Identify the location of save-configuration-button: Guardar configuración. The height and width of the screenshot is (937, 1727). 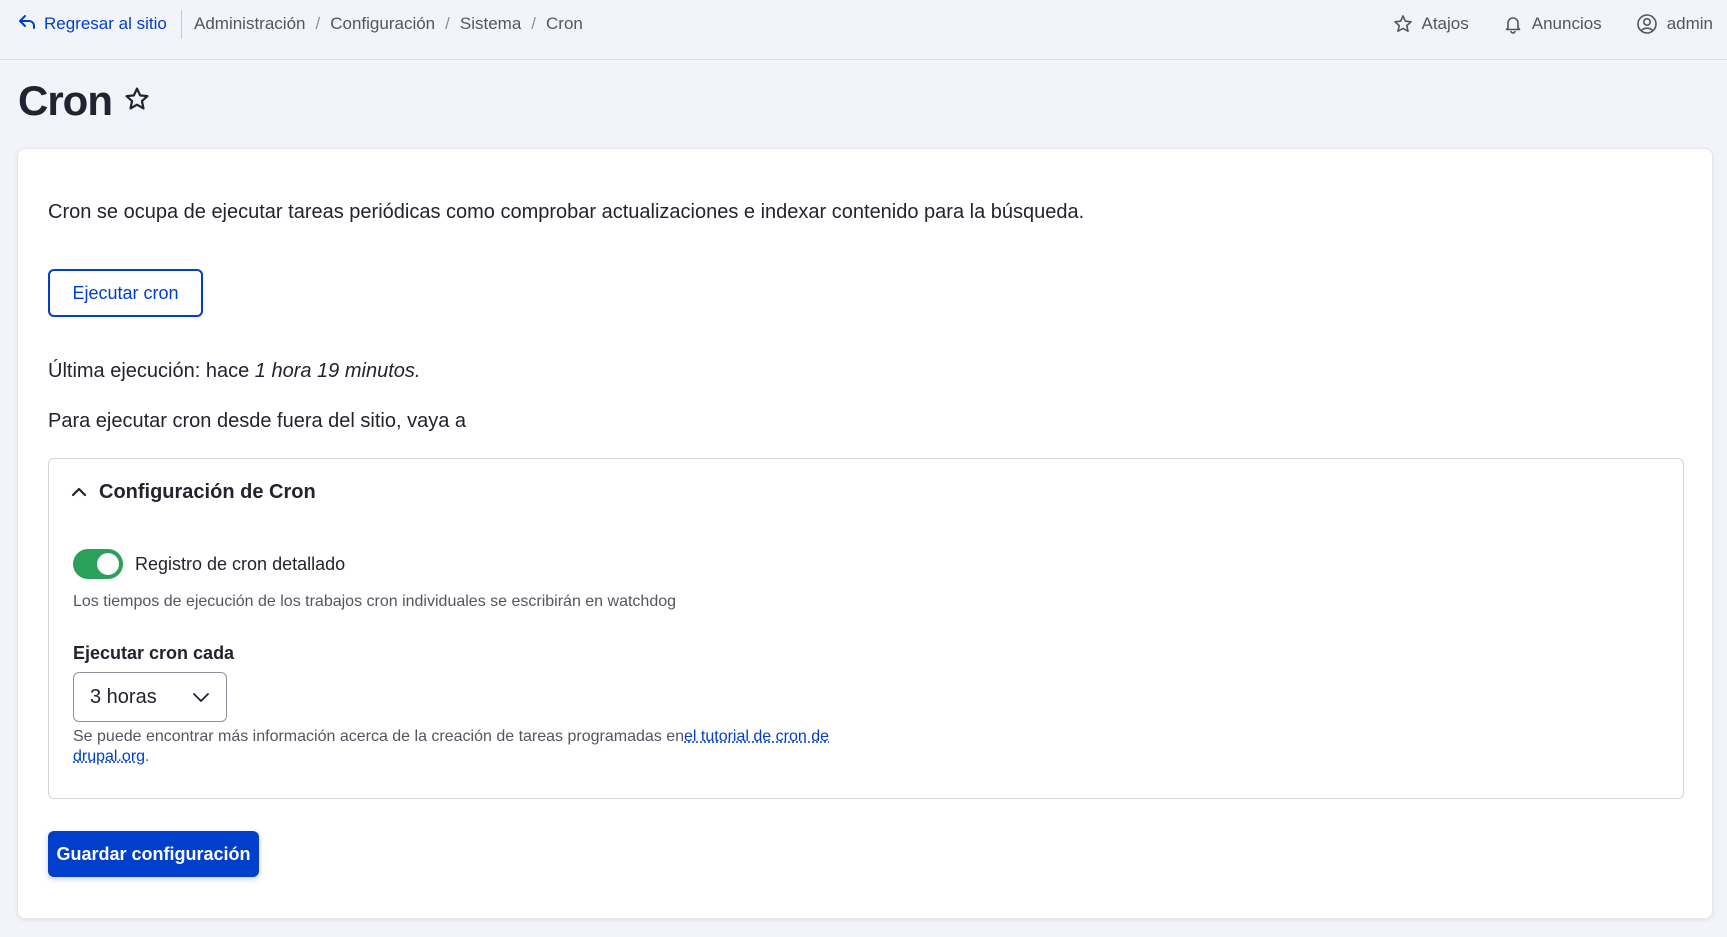
(153, 854).